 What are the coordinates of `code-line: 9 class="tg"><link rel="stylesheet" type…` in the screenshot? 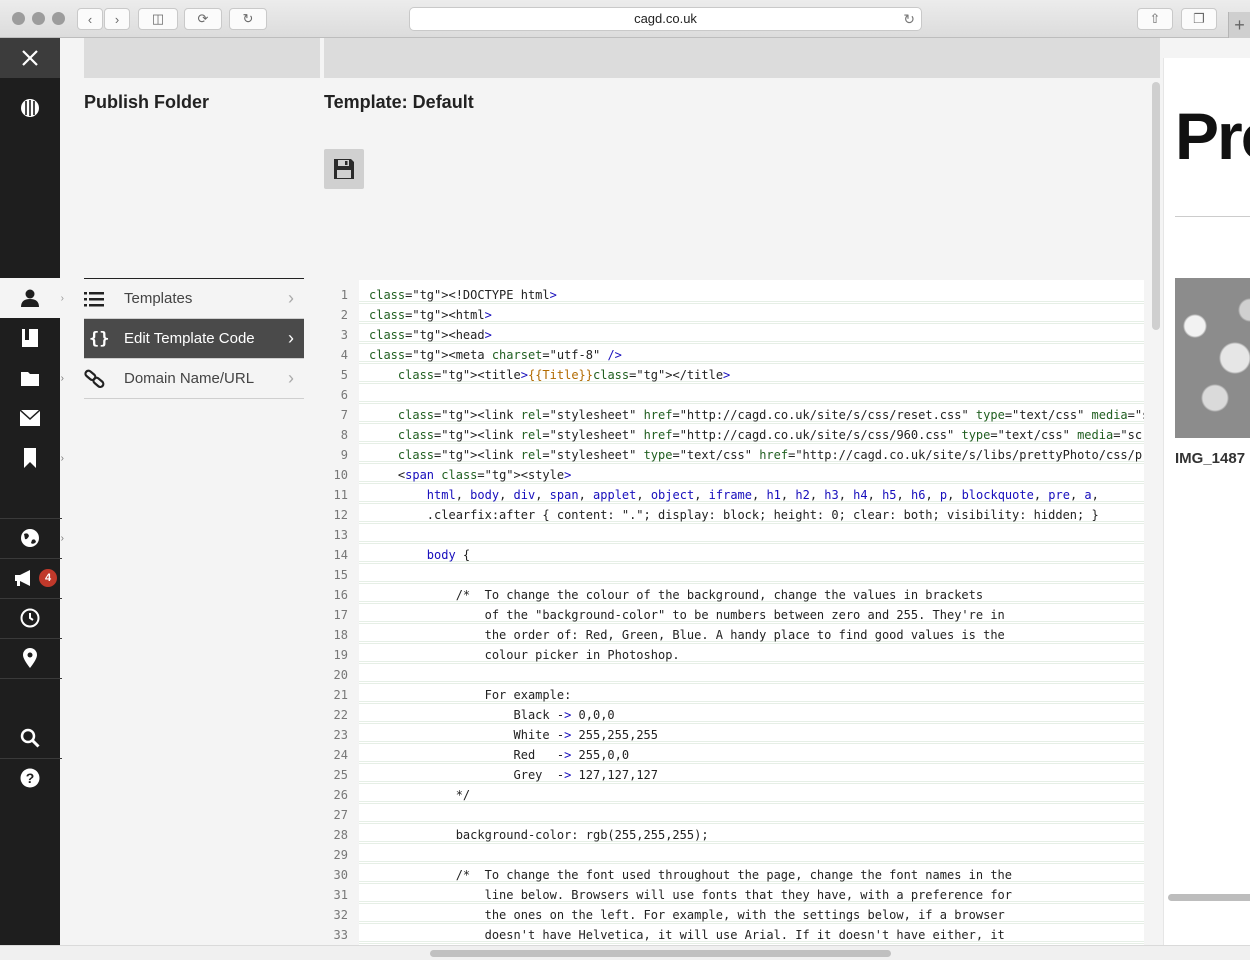 It's located at (734, 455).